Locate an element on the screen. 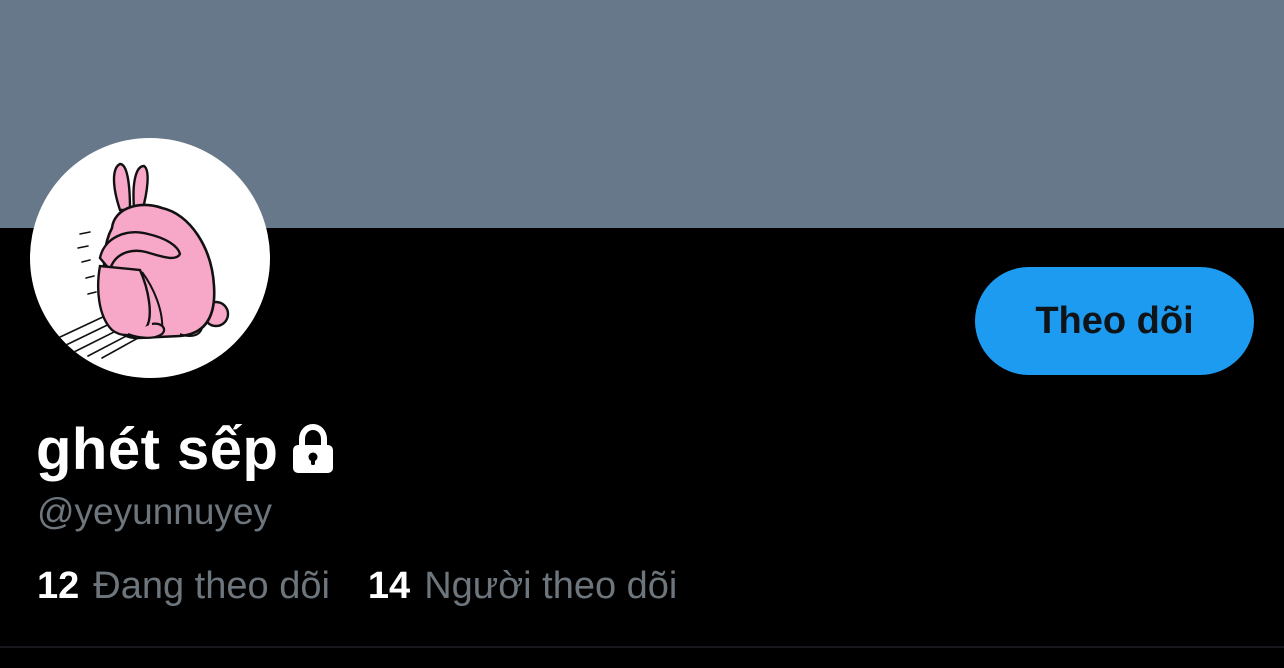 The image size is (1284, 668). followers-count: 14 is located at coordinates (389, 586).